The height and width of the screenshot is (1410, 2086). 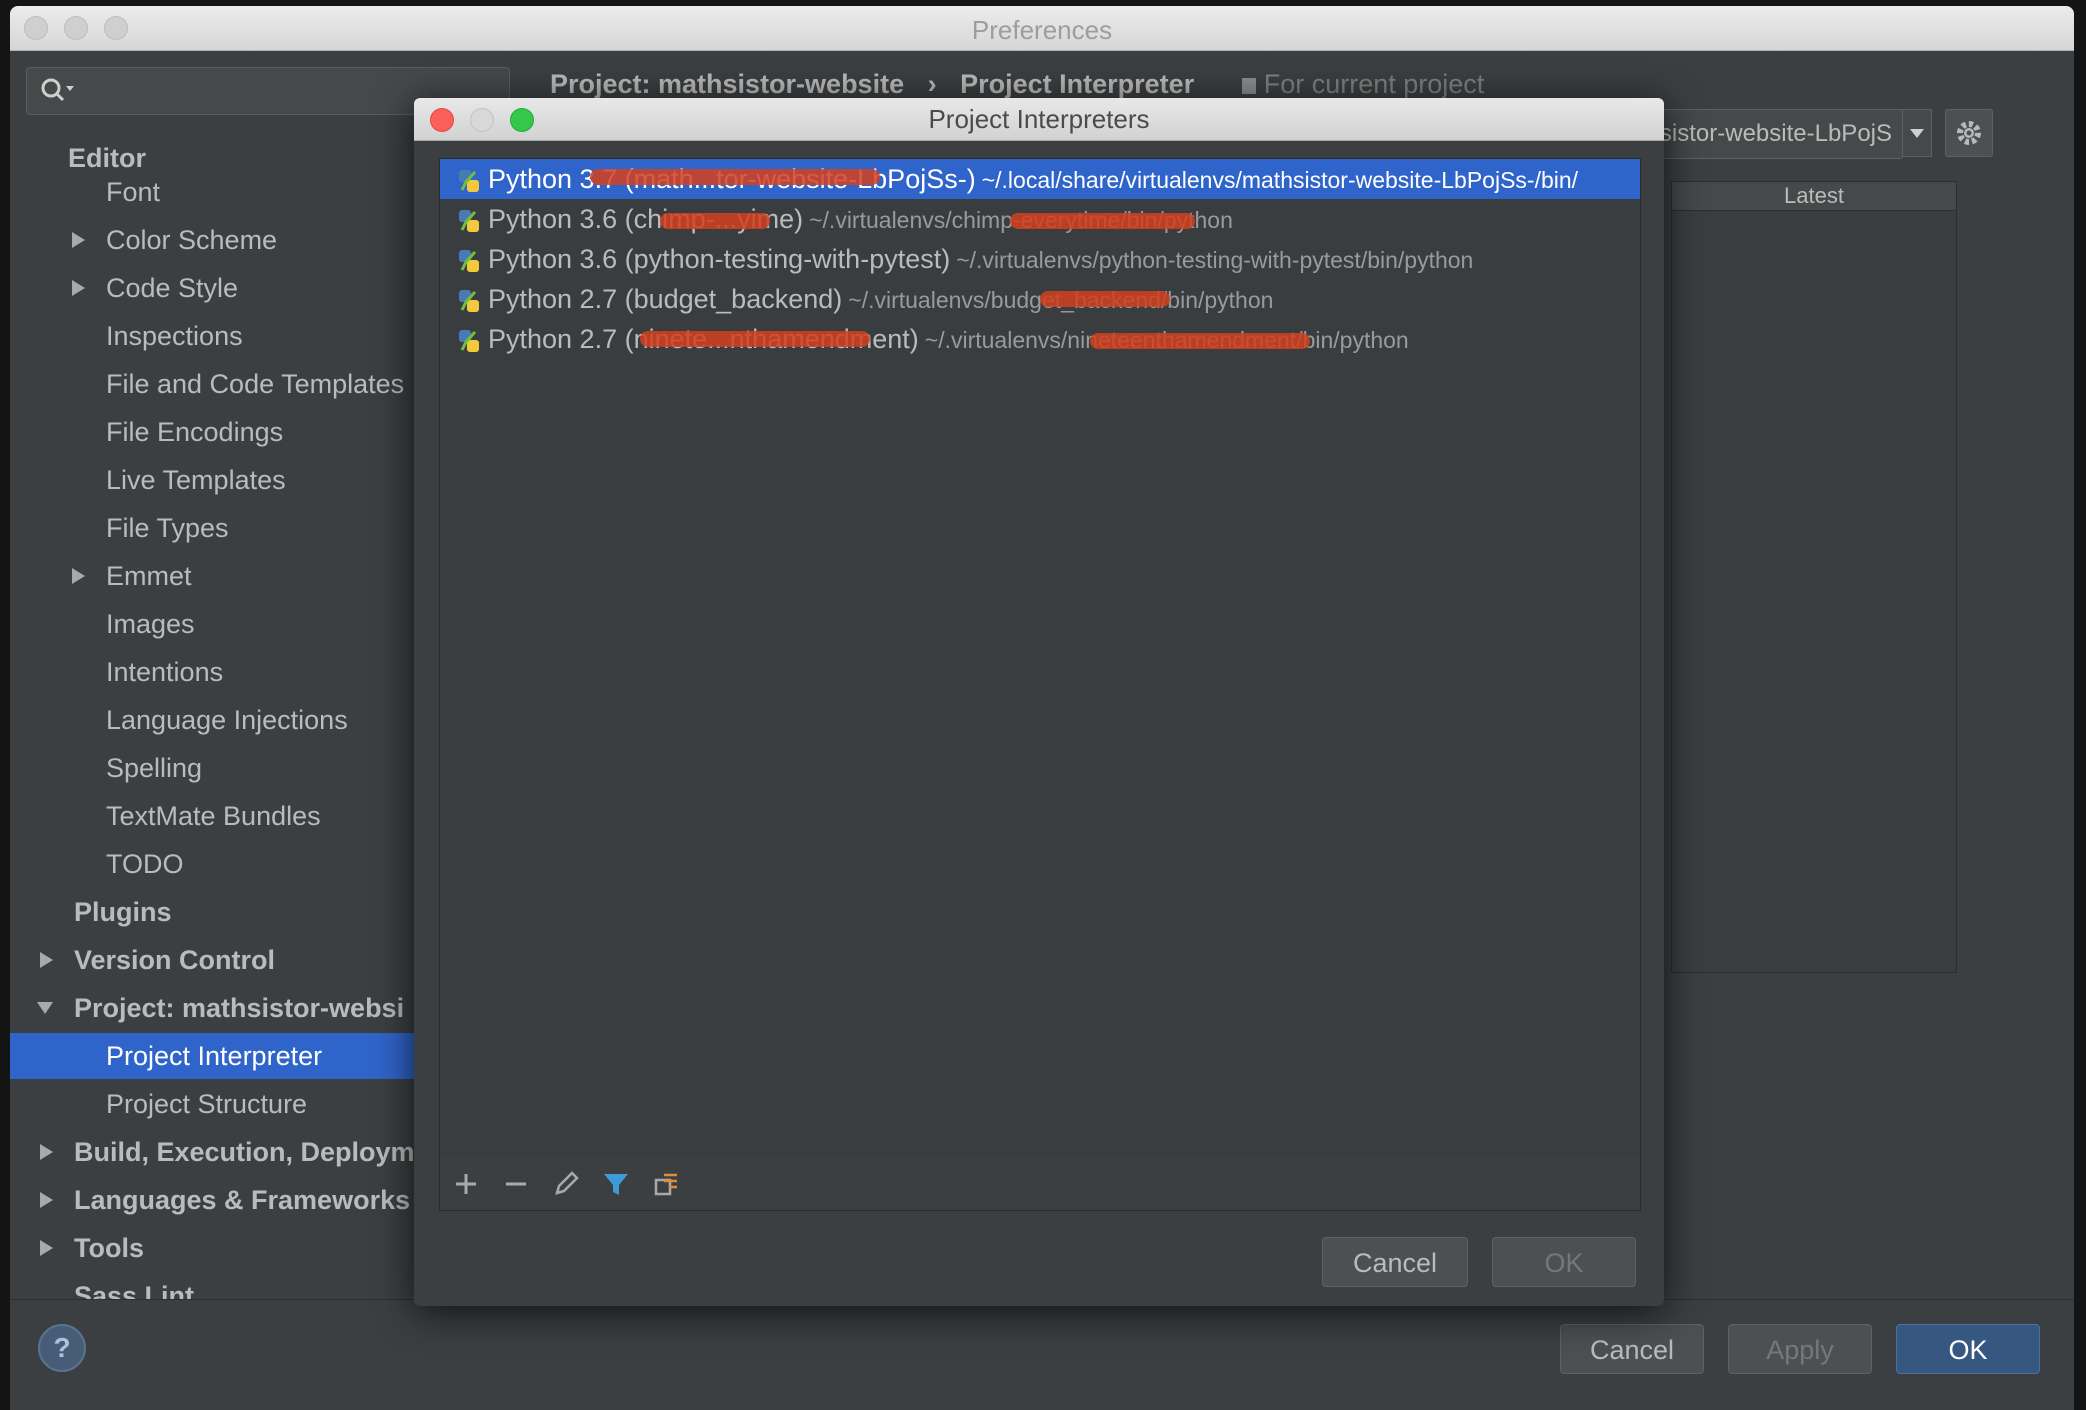 I want to click on interpreter-select-value: athsistor-website-LbPojS, so click(x=1775, y=133).